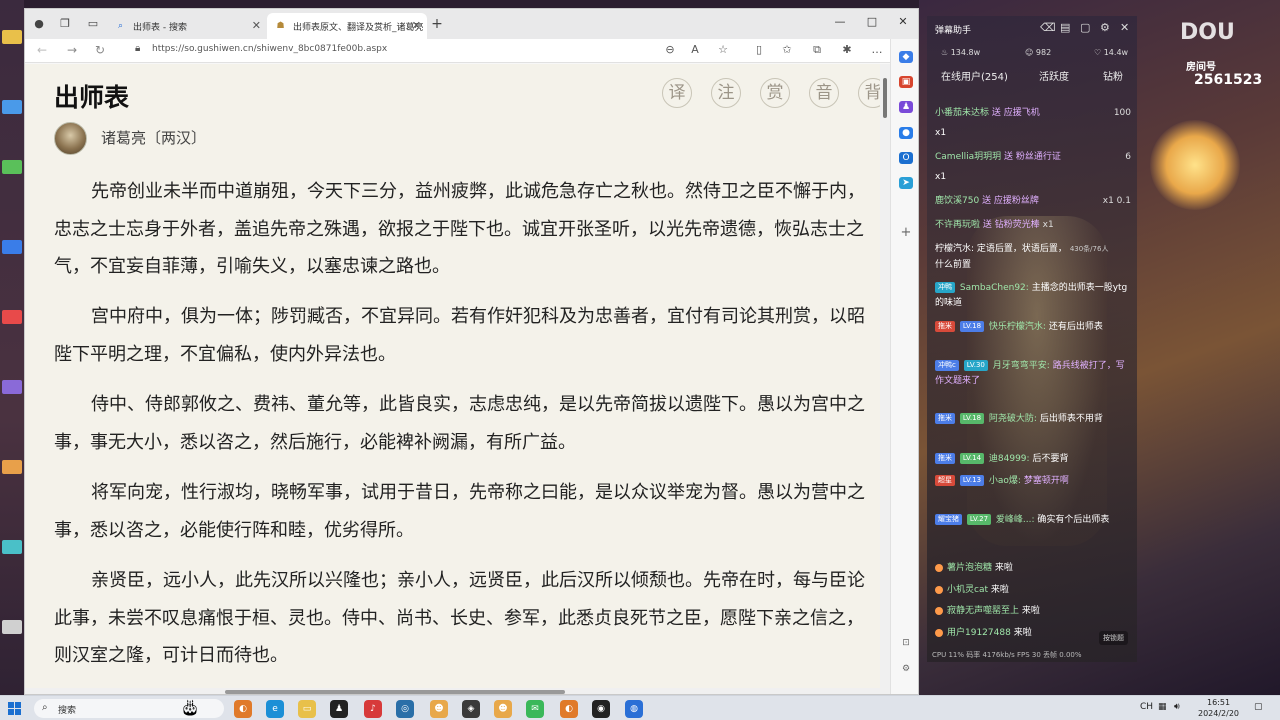  Describe the element at coordinates (1219, 713) in the screenshot. I see `clock-date: 2024/2/20` at that location.